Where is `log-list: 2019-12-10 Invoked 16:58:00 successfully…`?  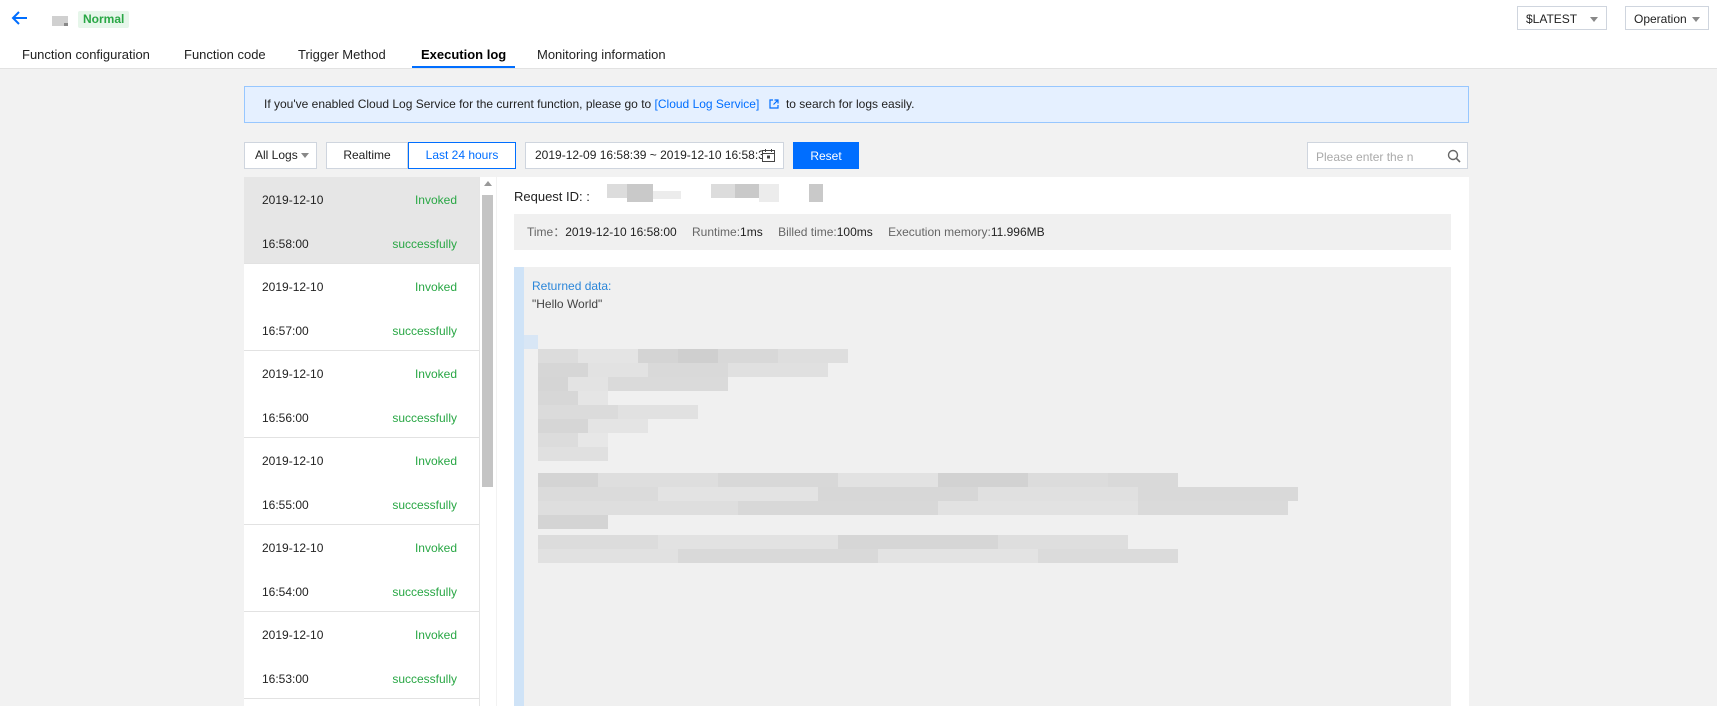 log-list: 2019-12-10 Invoked 16:58:00 successfully… is located at coordinates (362, 441).